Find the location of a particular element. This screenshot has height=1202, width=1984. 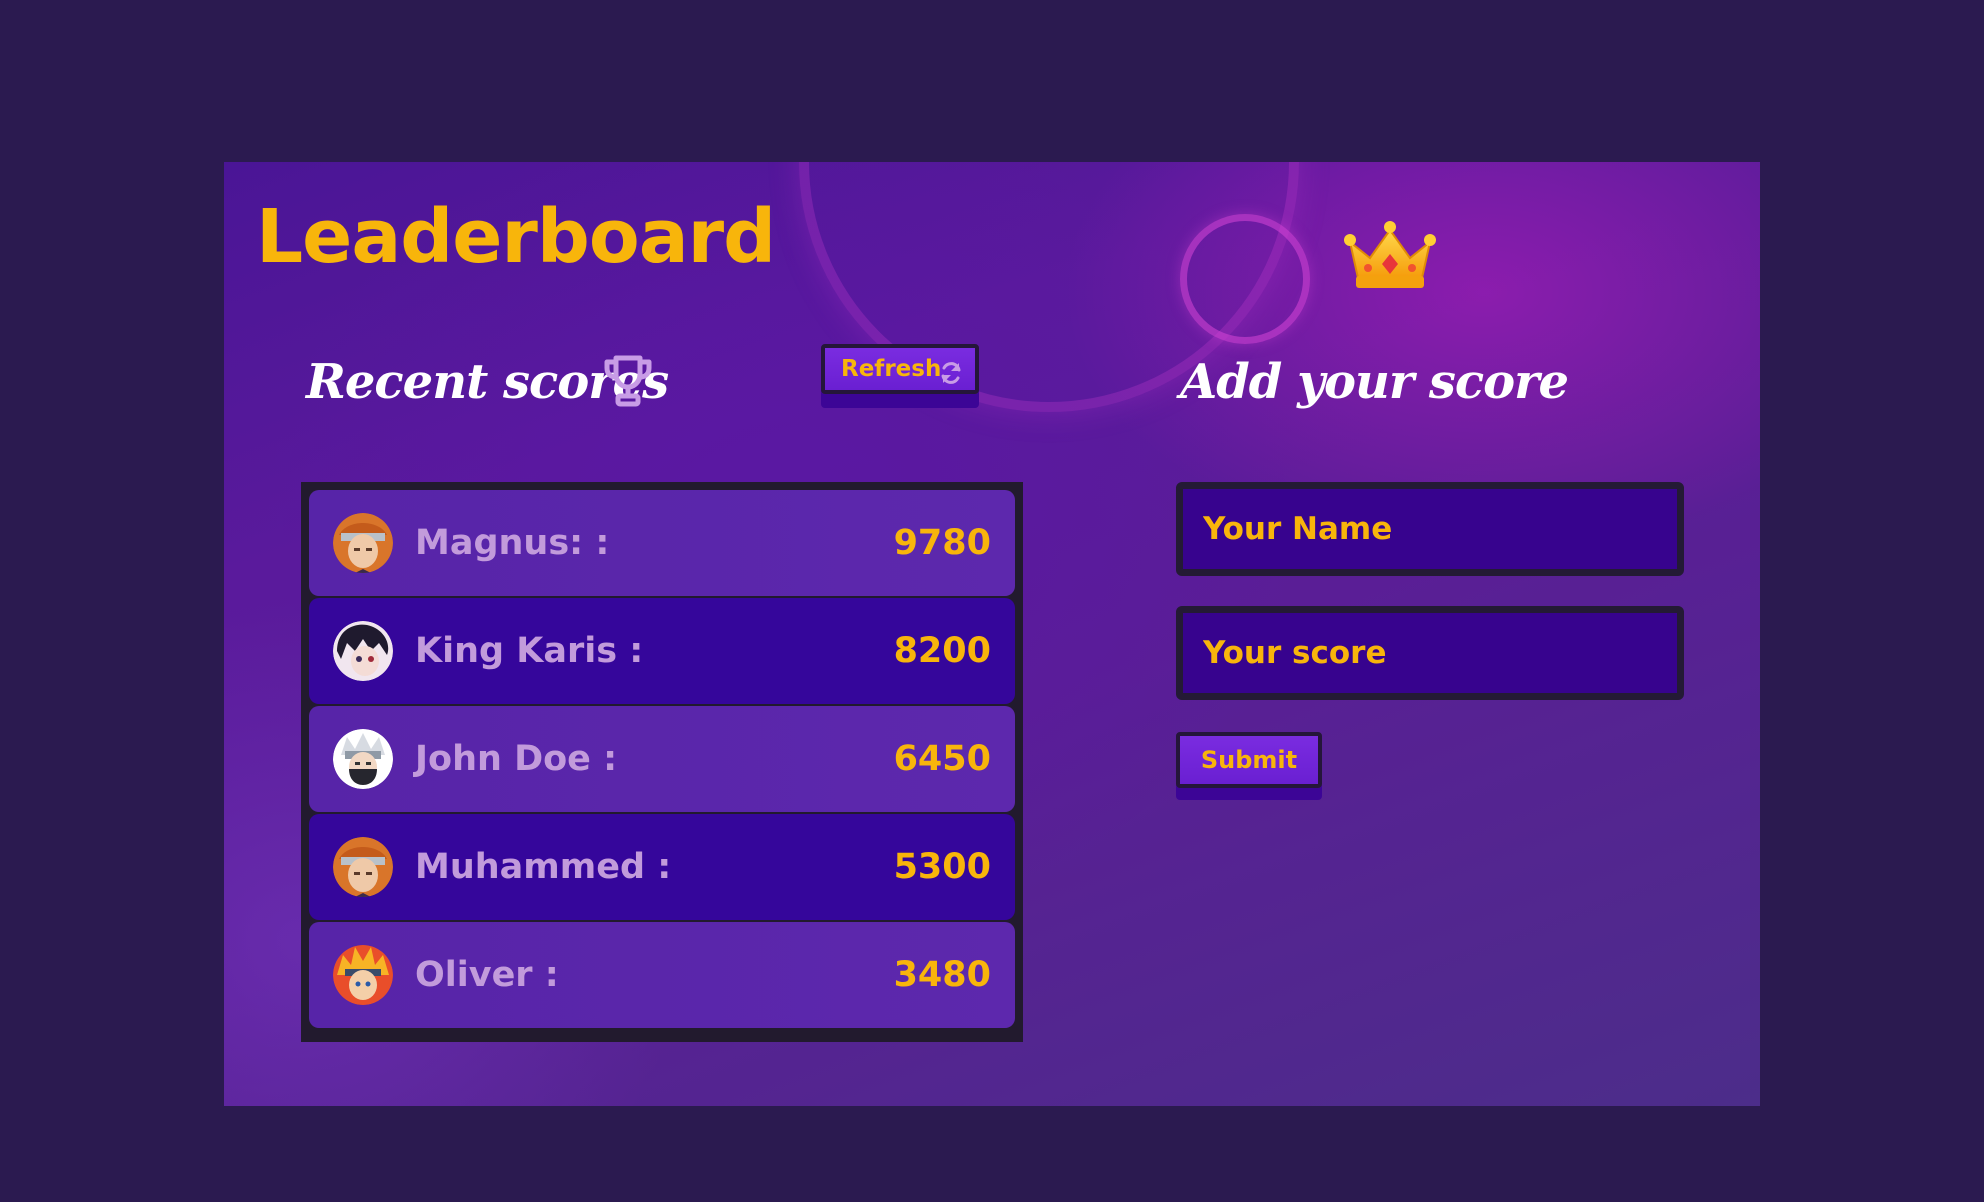

player-score: 5300 is located at coordinates (942, 867).